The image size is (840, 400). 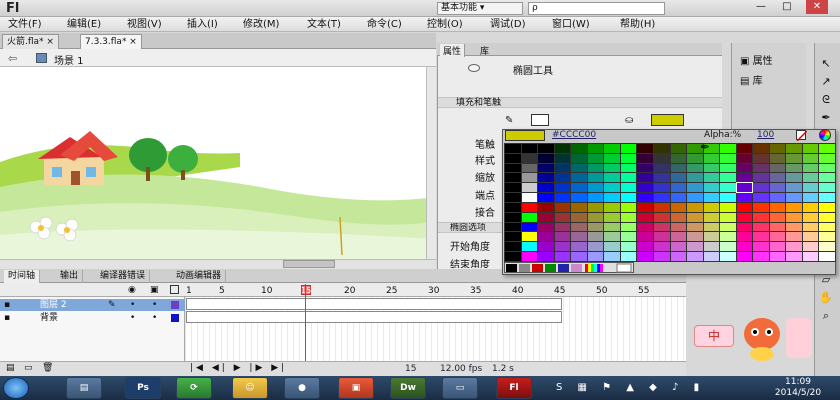 What do you see at coordinates (202, 24) in the screenshot?
I see `menu-insert: 插入(I)` at bounding box center [202, 24].